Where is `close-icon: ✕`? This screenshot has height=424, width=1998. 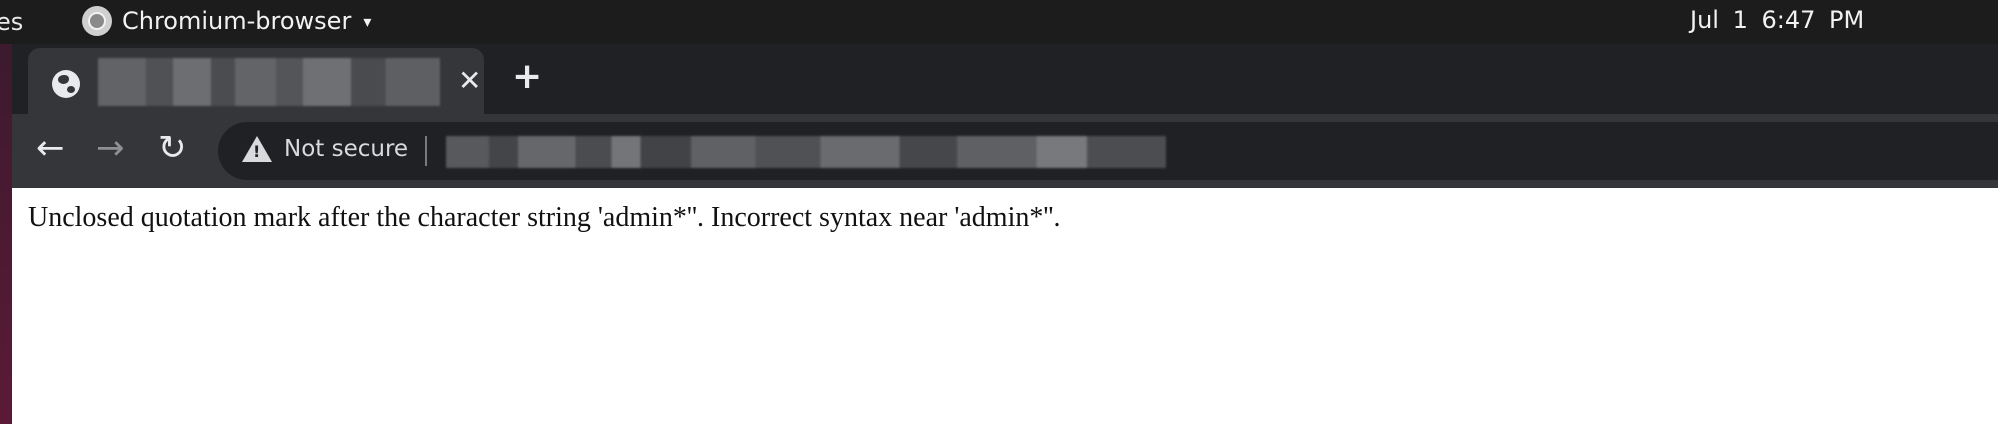
close-icon: ✕ is located at coordinates (469, 80).